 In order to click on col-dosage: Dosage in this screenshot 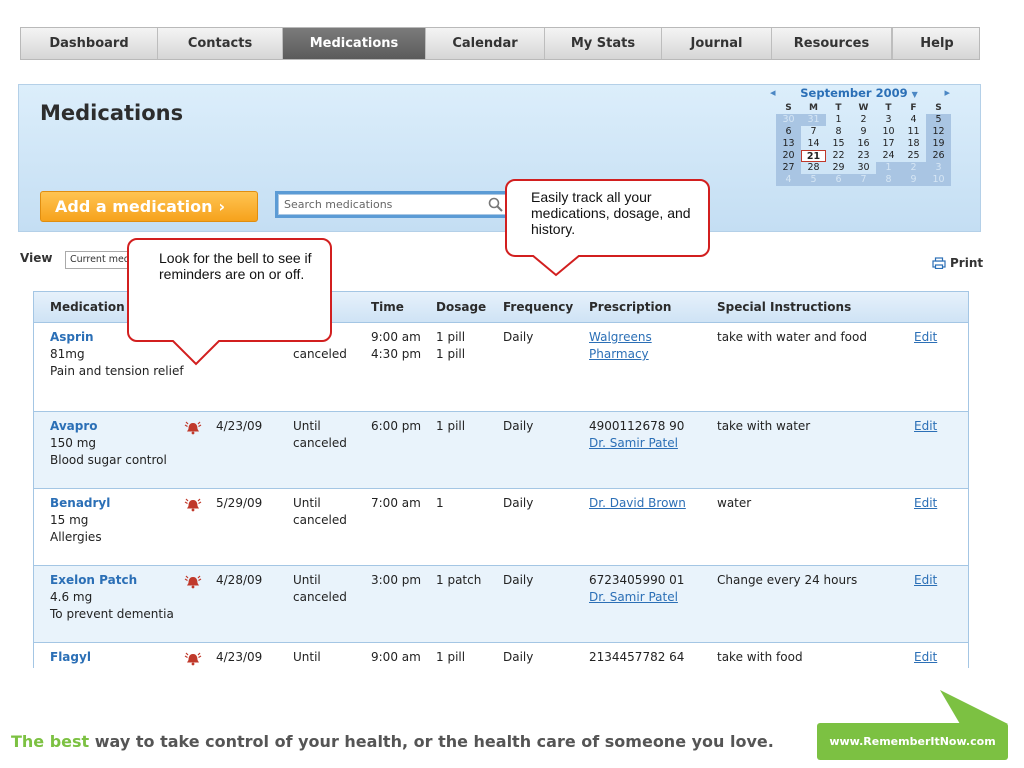, I will do `click(461, 307)`.